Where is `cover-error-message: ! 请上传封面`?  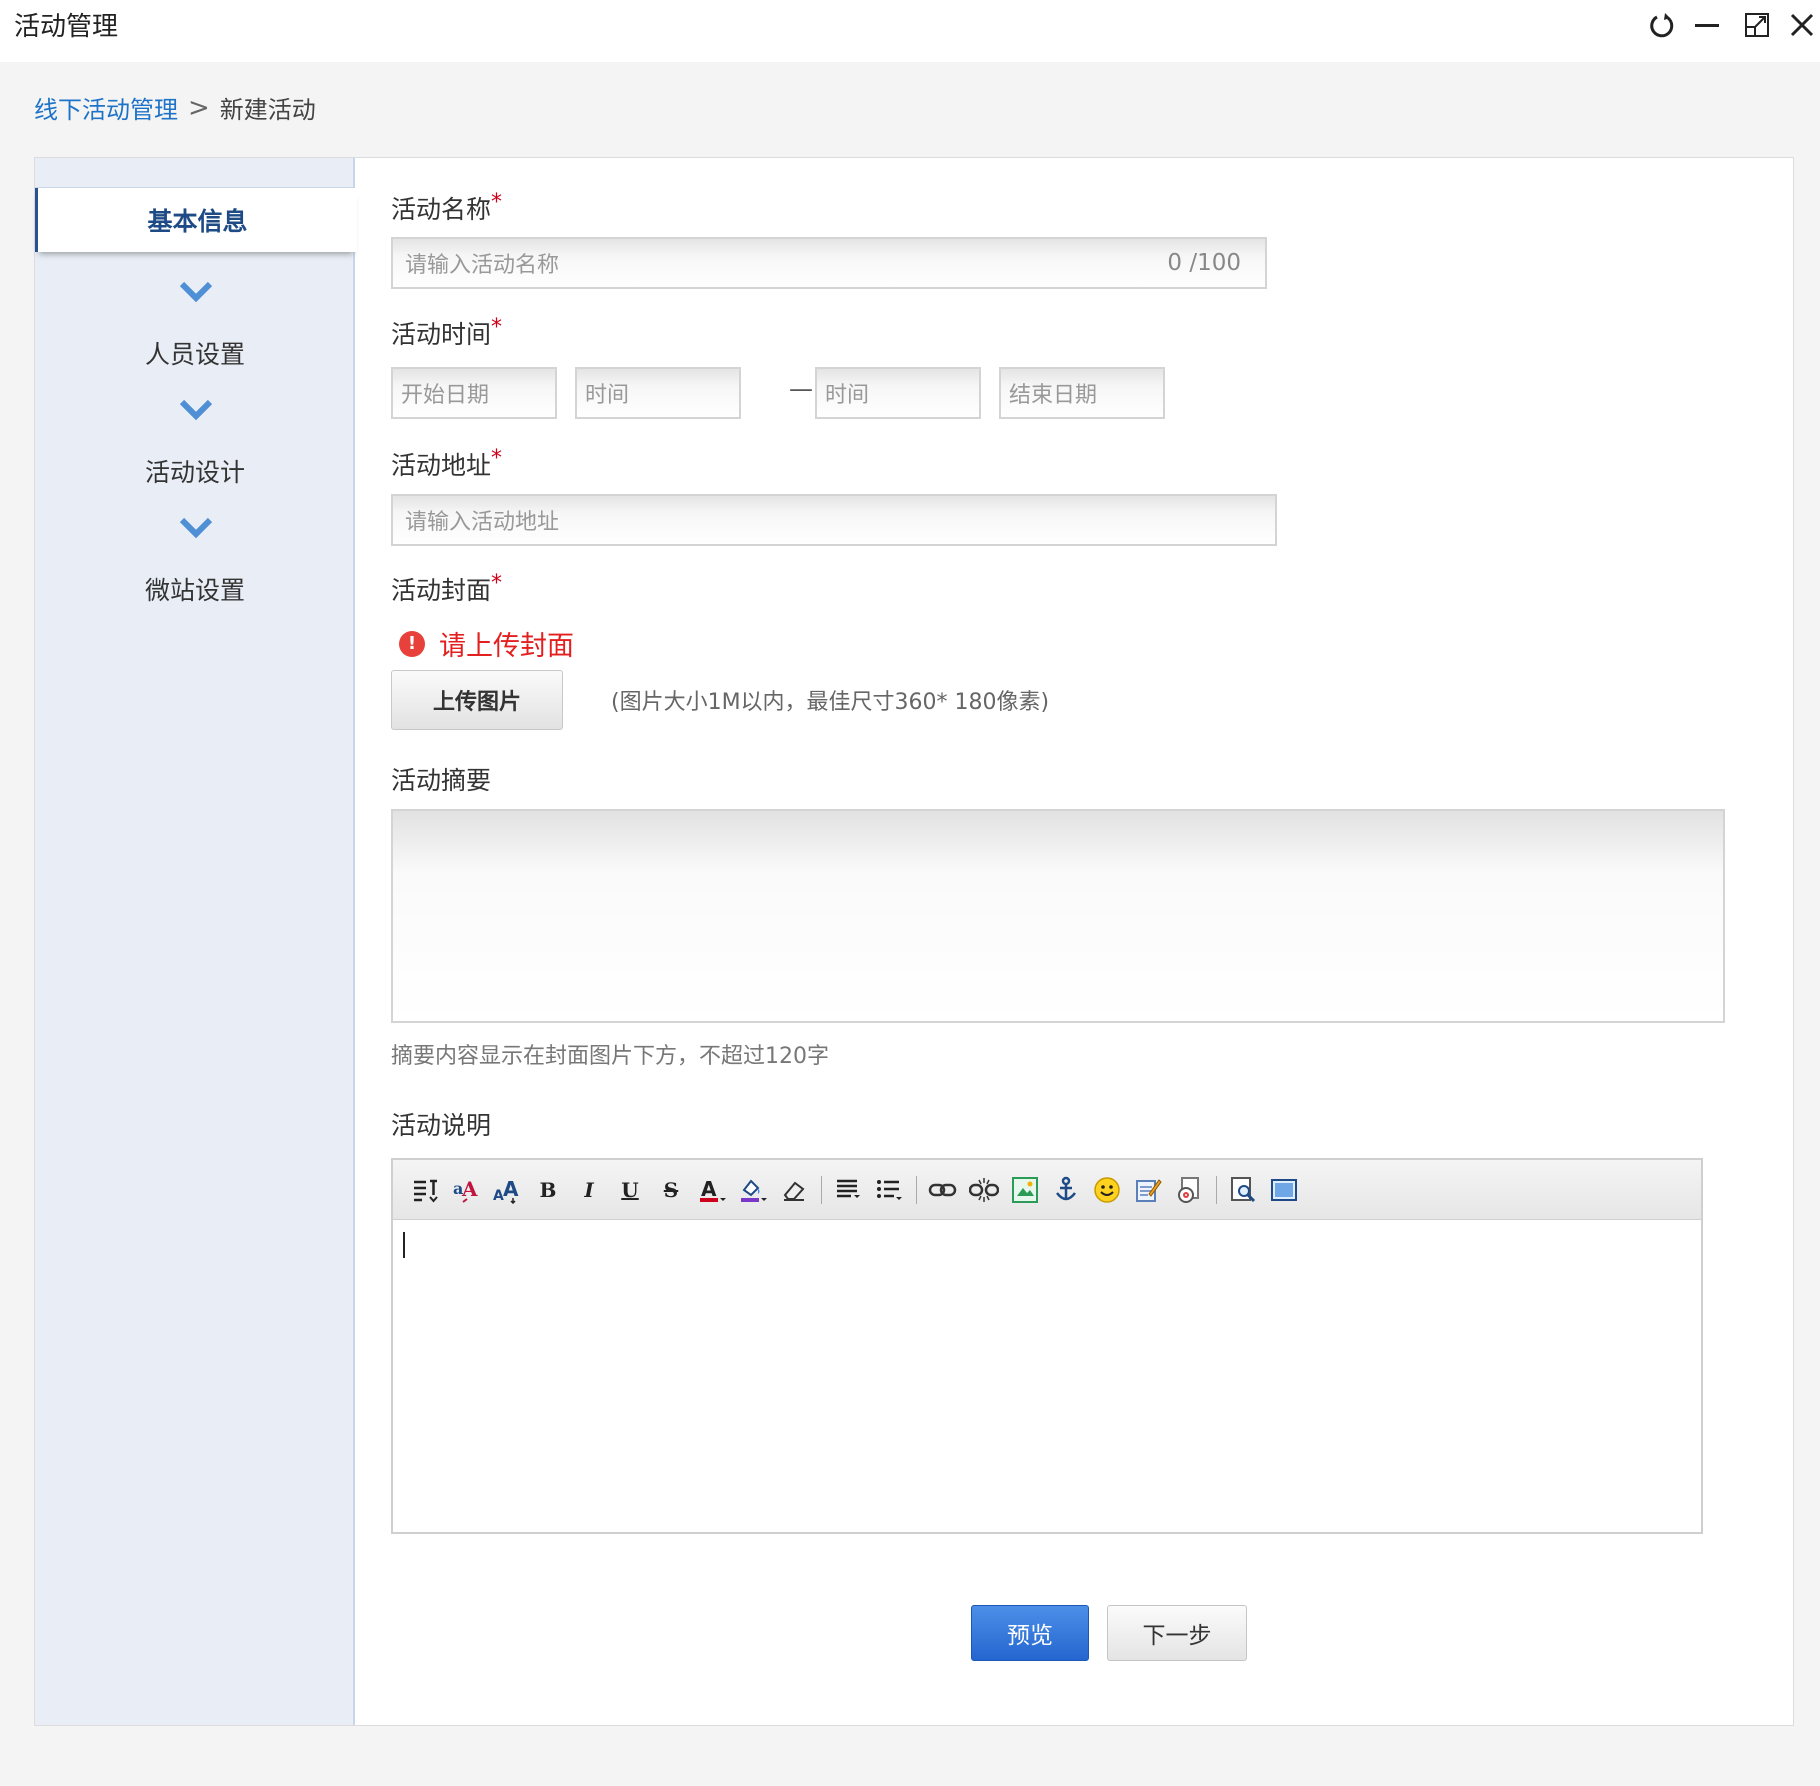
cover-error-message: ! 请上传封面 is located at coordinates (486, 643).